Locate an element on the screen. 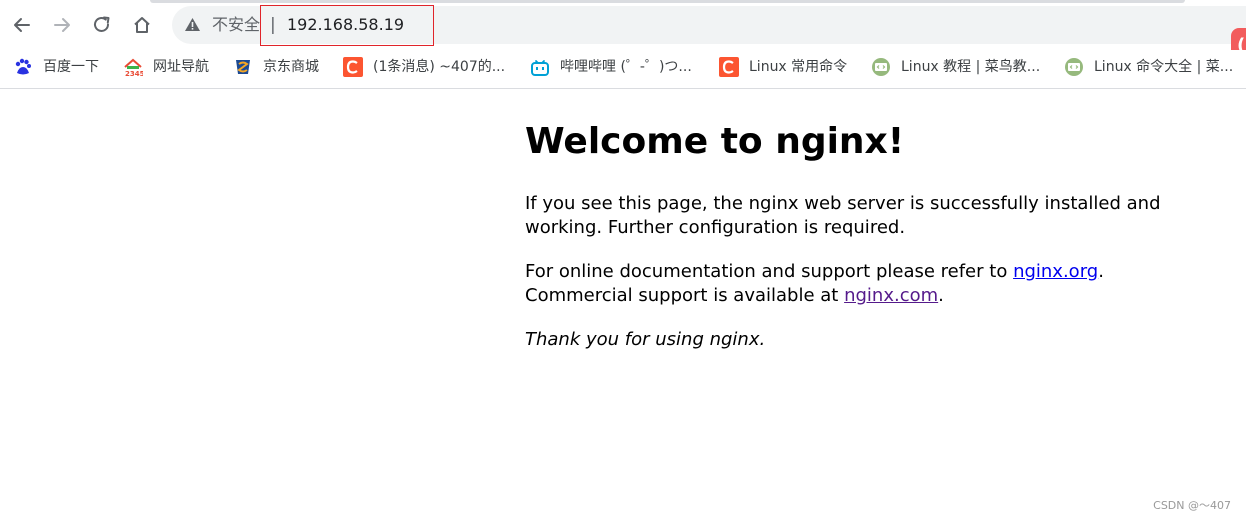 This screenshot has width=1246, height=519. commercial-support-text: Commercial support is available at is located at coordinates (685, 295).